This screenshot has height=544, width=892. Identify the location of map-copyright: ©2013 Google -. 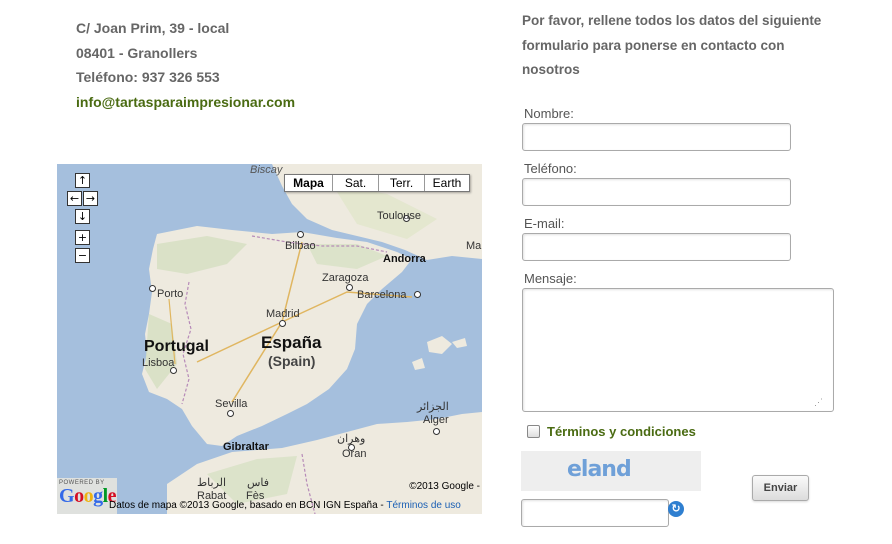
(444, 486).